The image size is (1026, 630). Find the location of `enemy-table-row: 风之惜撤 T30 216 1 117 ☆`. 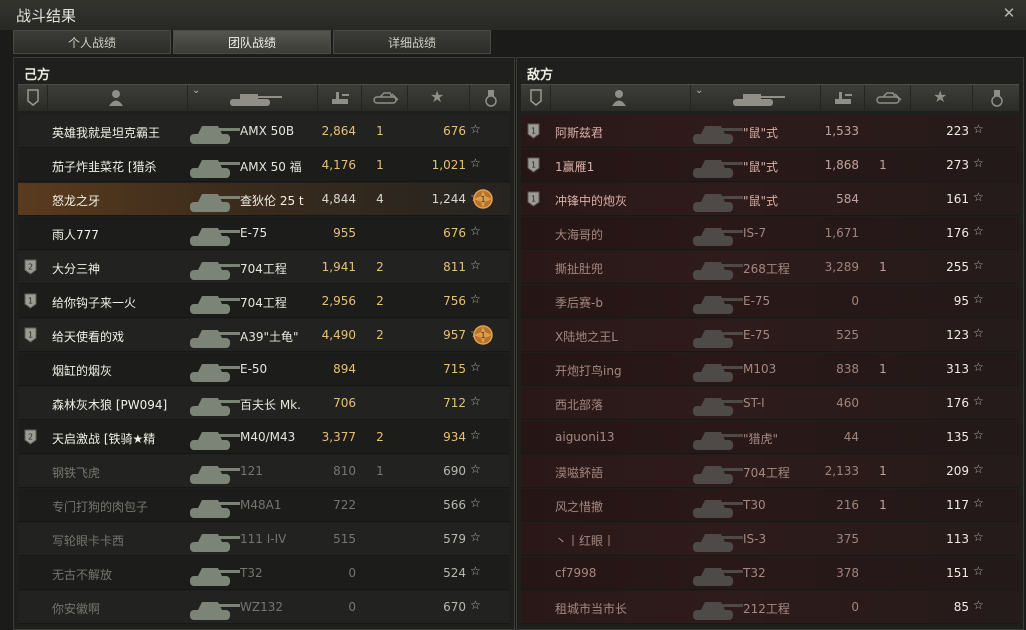

enemy-table-row: 风之惜撤 T30 216 1 117 ☆ is located at coordinates (770, 505).